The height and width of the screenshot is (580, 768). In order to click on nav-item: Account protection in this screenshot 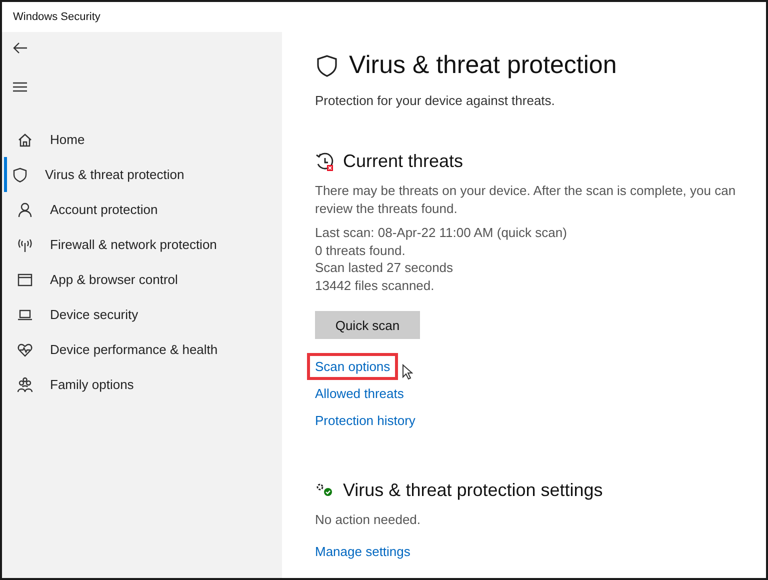, I will do `click(143, 209)`.